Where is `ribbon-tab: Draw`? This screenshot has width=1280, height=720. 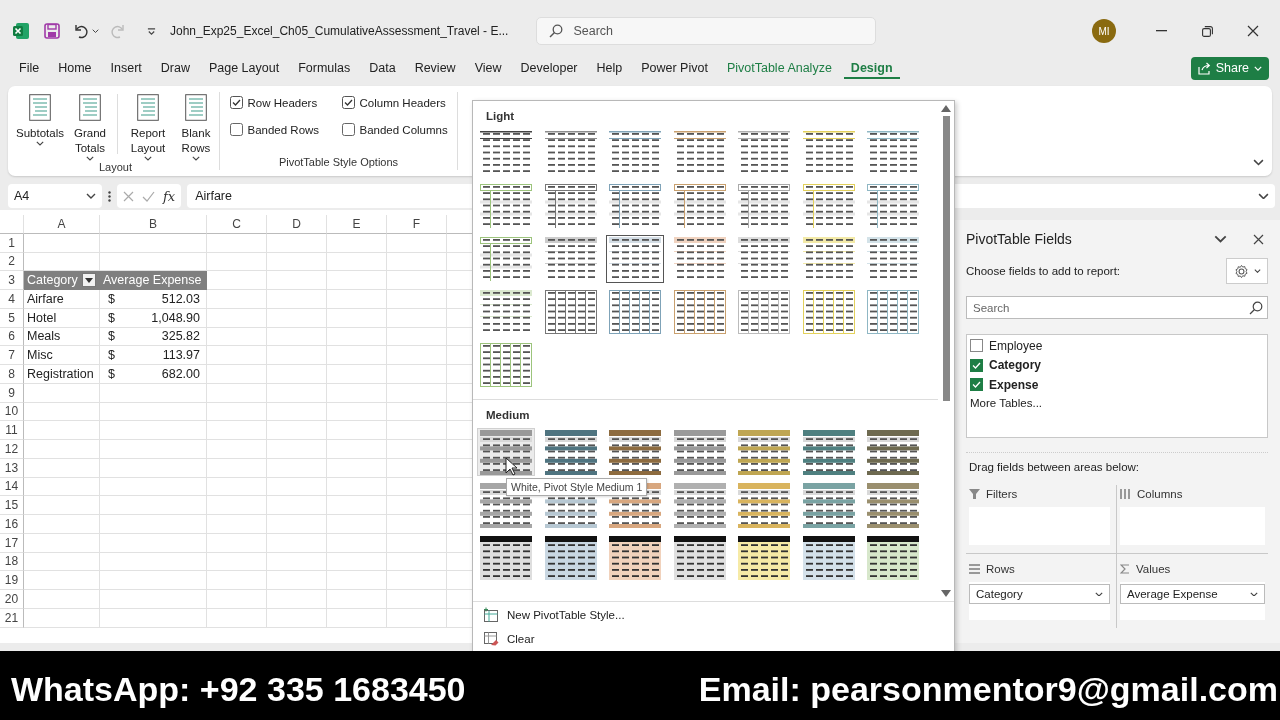 ribbon-tab: Draw is located at coordinates (175, 68).